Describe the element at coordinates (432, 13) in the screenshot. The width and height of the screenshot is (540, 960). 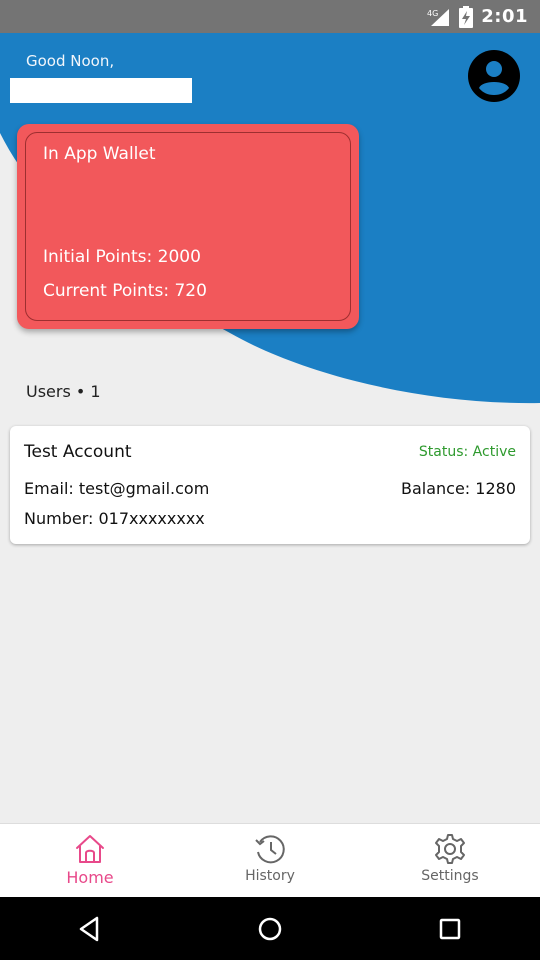
I see `svg-text: 4G` at that location.